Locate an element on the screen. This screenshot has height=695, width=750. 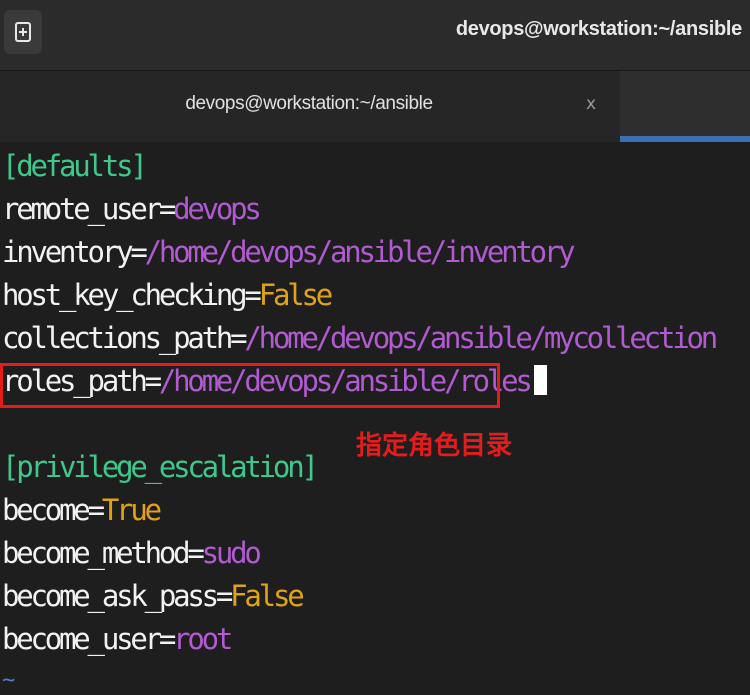
config-value: True is located at coordinates (131, 510).